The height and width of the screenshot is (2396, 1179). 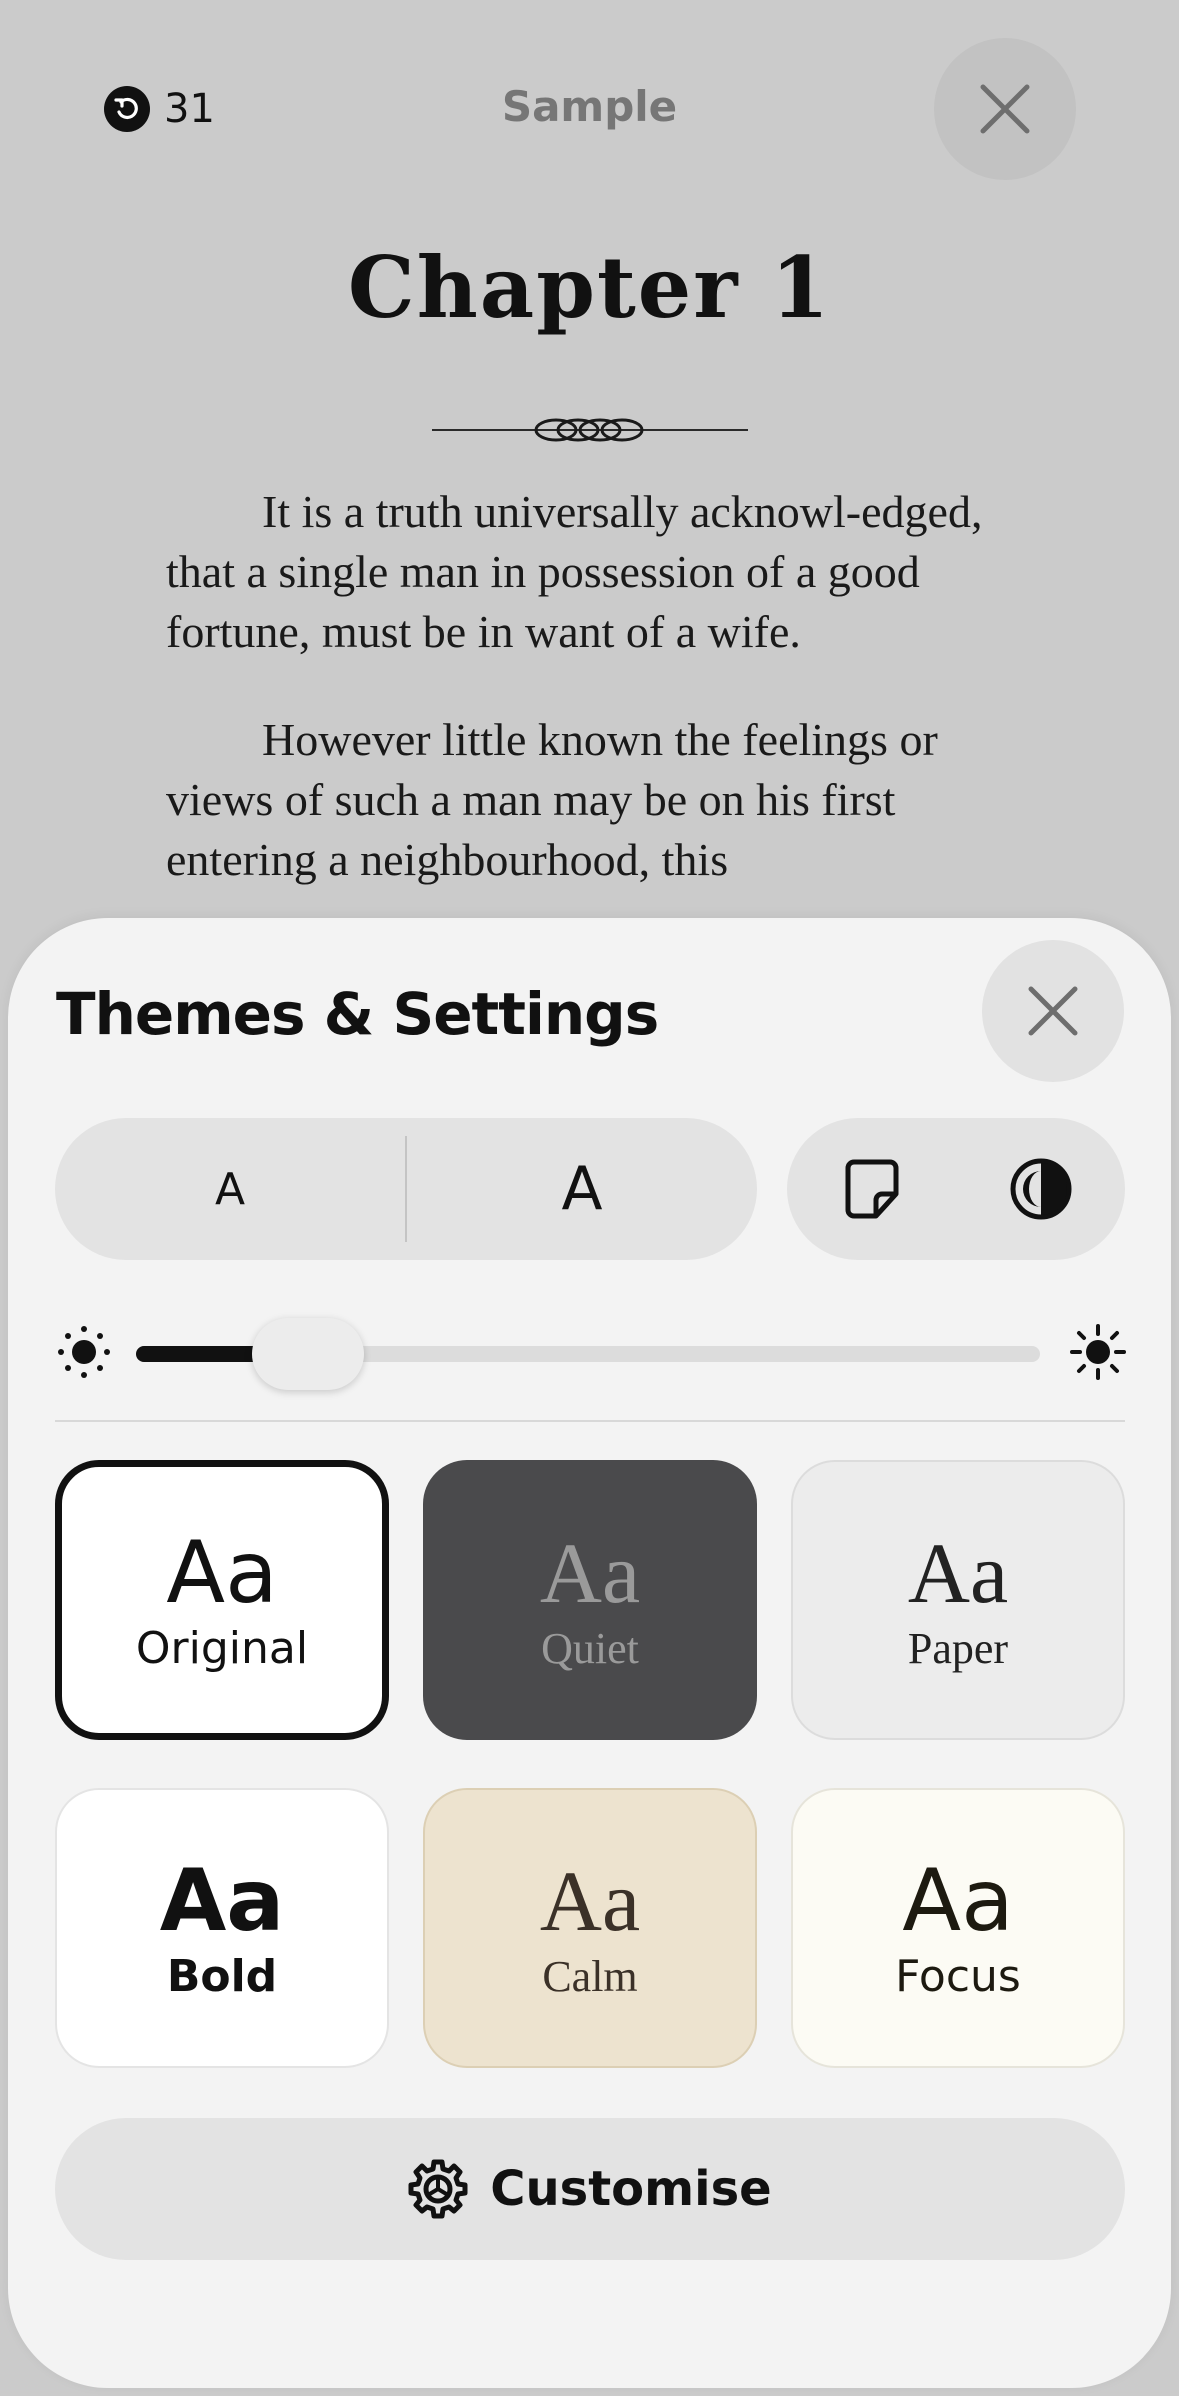 What do you see at coordinates (438, 2189) in the screenshot?
I see `gear-icon` at bounding box center [438, 2189].